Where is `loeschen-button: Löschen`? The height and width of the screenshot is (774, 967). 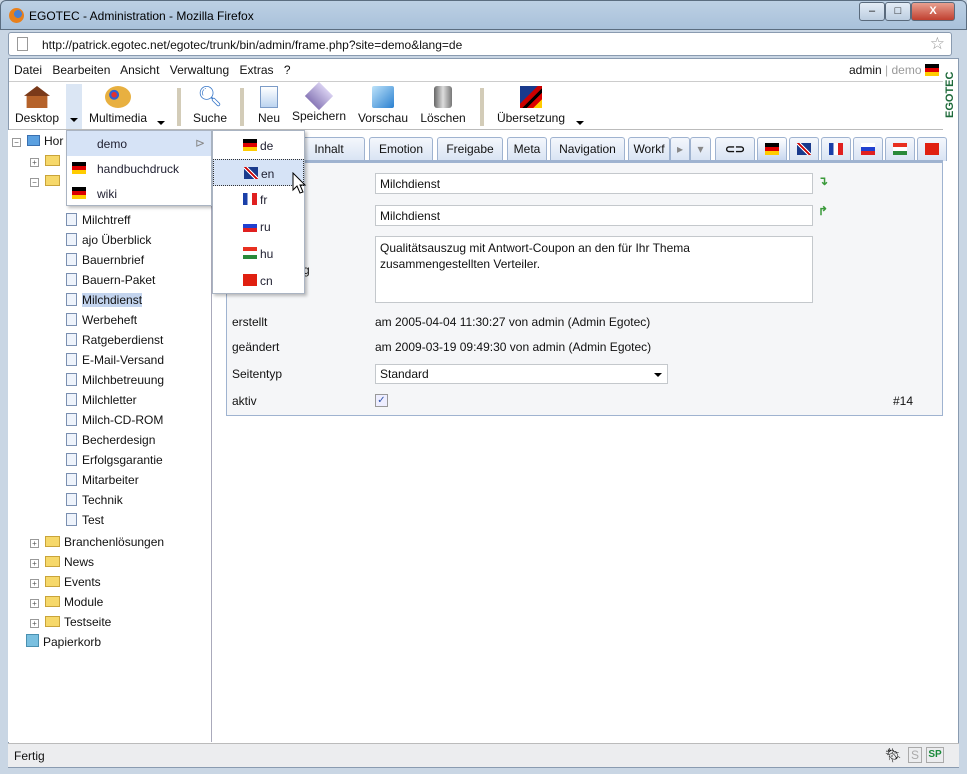 loeschen-button: Löschen is located at coordinates (443, 105).